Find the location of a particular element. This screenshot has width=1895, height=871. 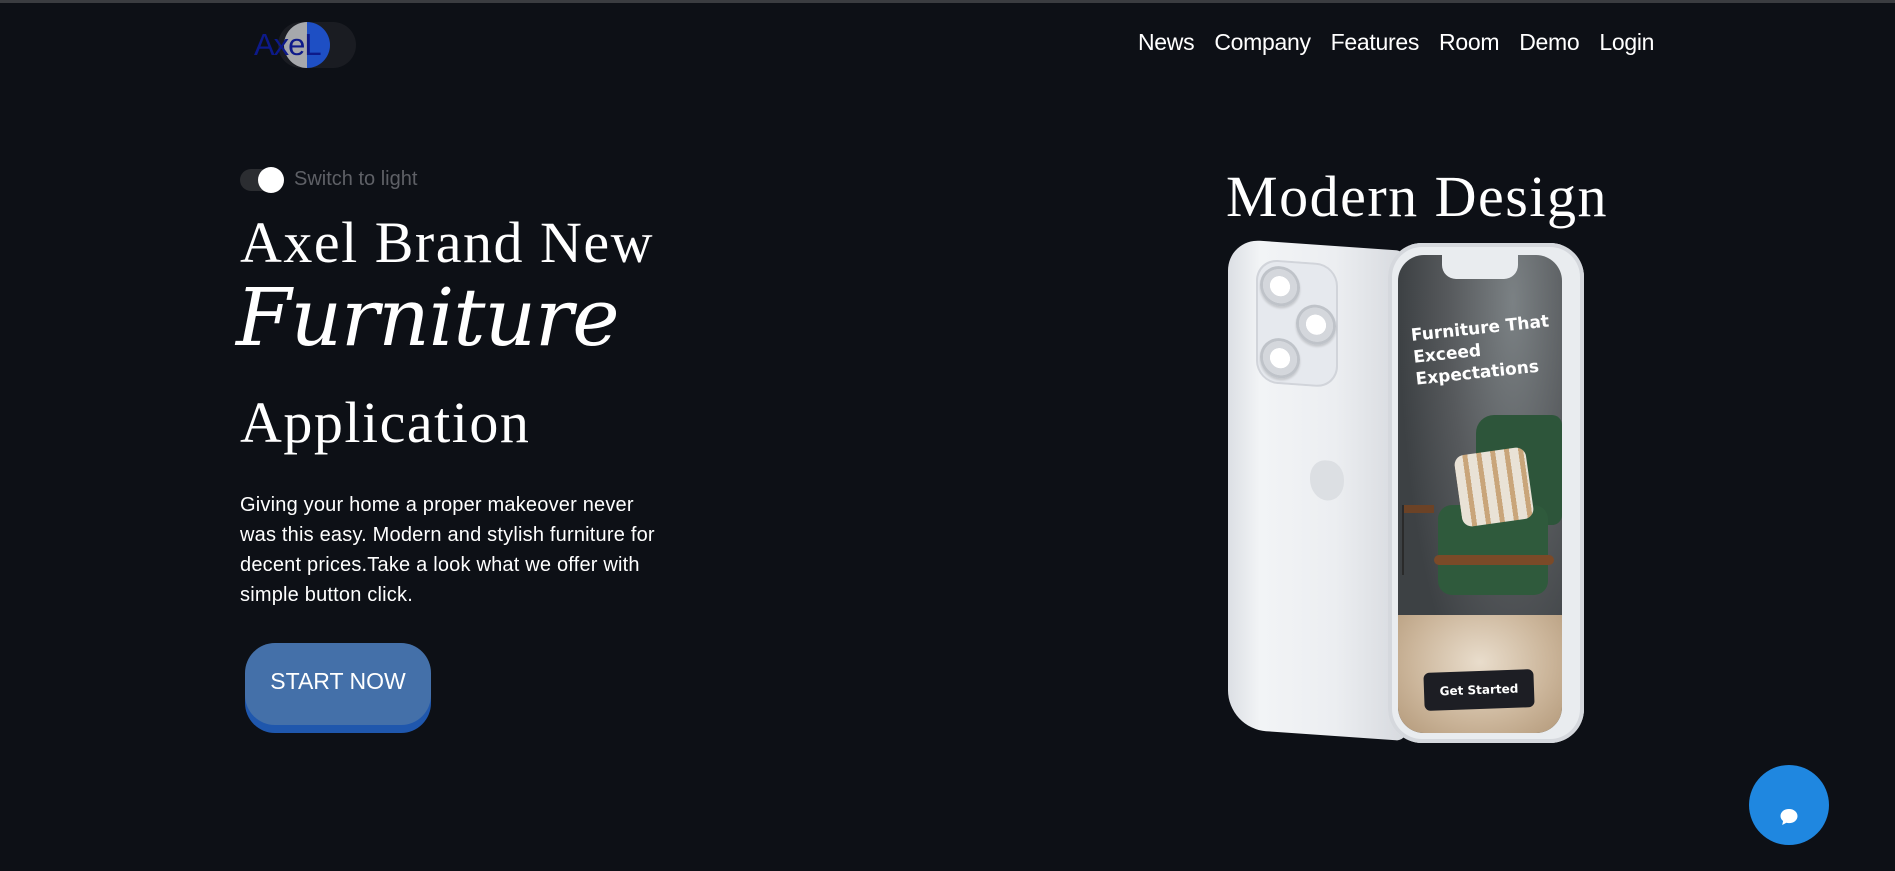

nav-news: News is located at coordinates (1166, 42).